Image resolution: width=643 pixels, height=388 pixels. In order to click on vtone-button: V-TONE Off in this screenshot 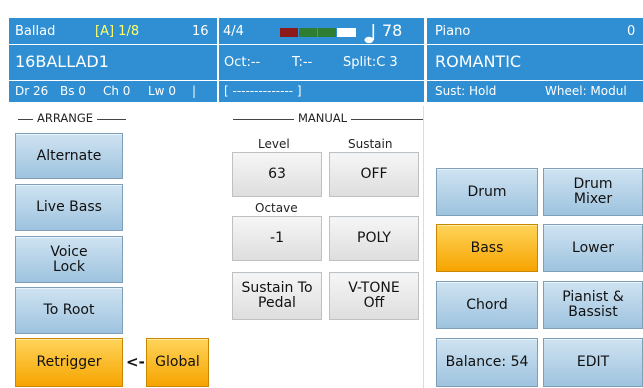, I will do `click(374, 296)`.